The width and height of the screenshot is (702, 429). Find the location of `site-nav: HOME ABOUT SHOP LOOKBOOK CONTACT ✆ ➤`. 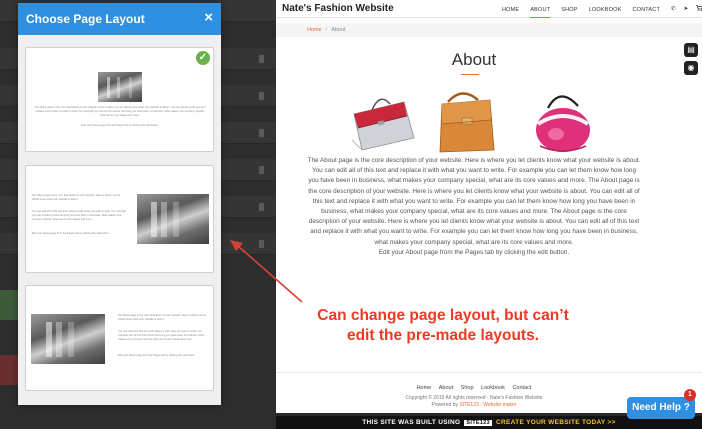

site-nav: HOME ABOUT SHOP LOOKBOOK CONTACT ✆ ➤ is located at coordinates (602, 9).